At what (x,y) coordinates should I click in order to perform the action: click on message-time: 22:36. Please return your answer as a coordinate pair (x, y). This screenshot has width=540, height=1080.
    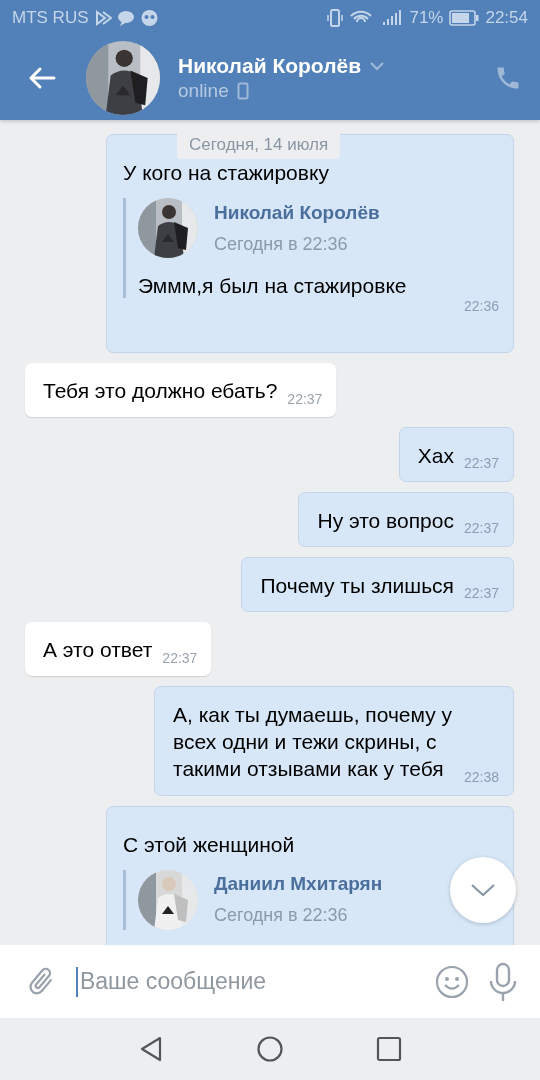
    Looking at the image, I should click on (480, 306).